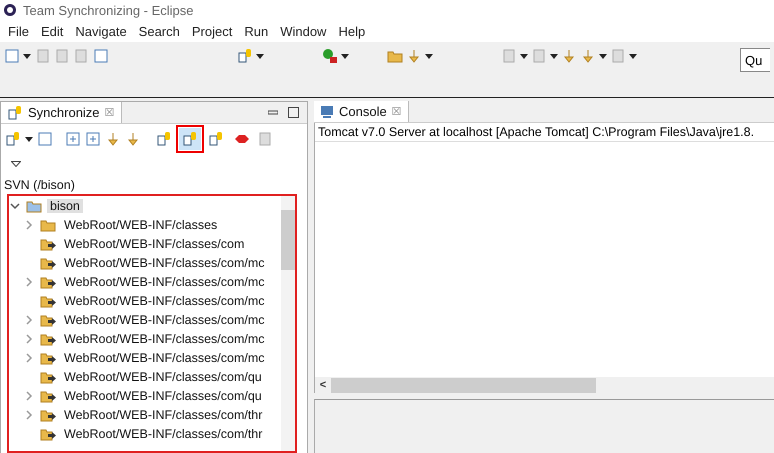 The image size is (774, 453). Describe the element at coordinates (256, 31) in the screenshot. I see `menu-item: Run` at that location.